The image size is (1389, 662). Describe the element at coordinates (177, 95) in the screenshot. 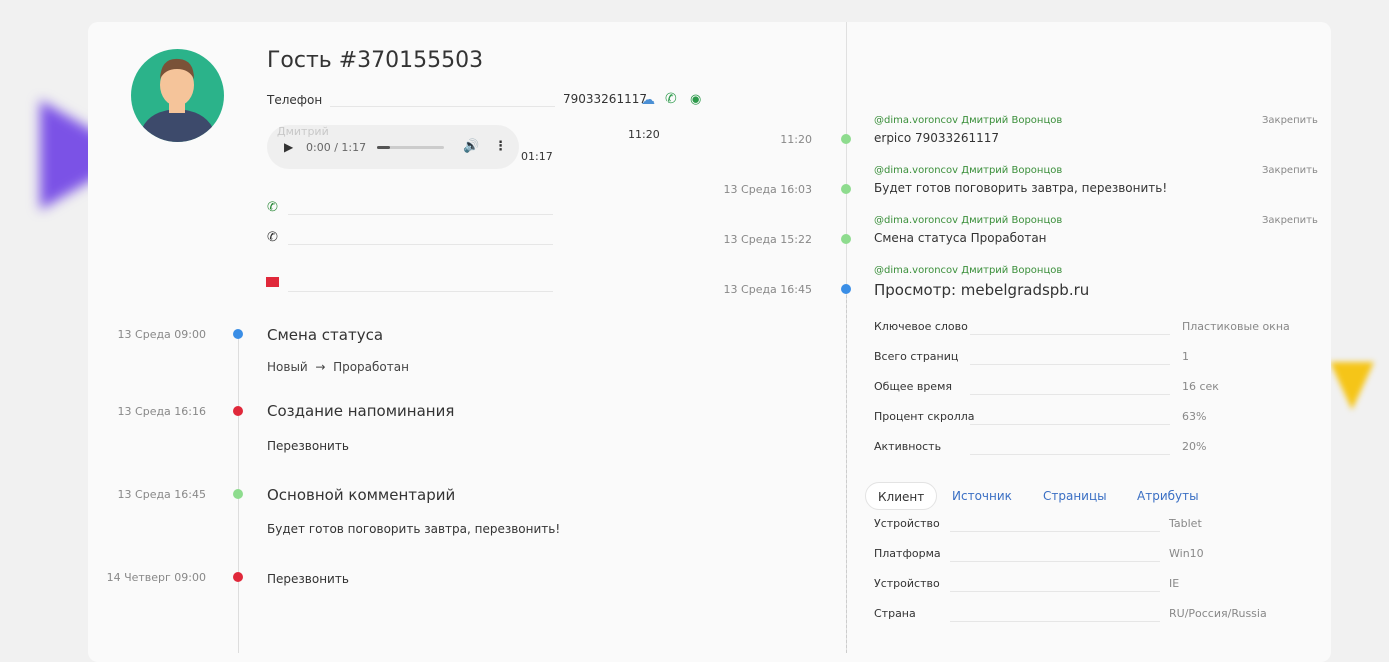

I see `avatar` at that location.